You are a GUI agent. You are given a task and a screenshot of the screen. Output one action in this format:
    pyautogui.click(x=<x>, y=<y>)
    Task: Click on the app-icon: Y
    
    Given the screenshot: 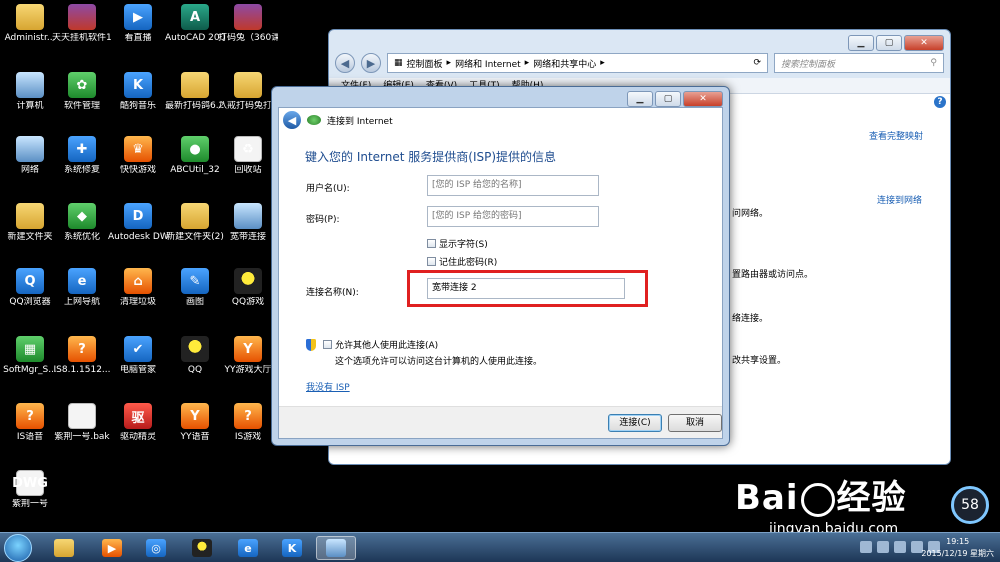 What is the action you would take?
    pyautogui.click(x=195, y=416)
    